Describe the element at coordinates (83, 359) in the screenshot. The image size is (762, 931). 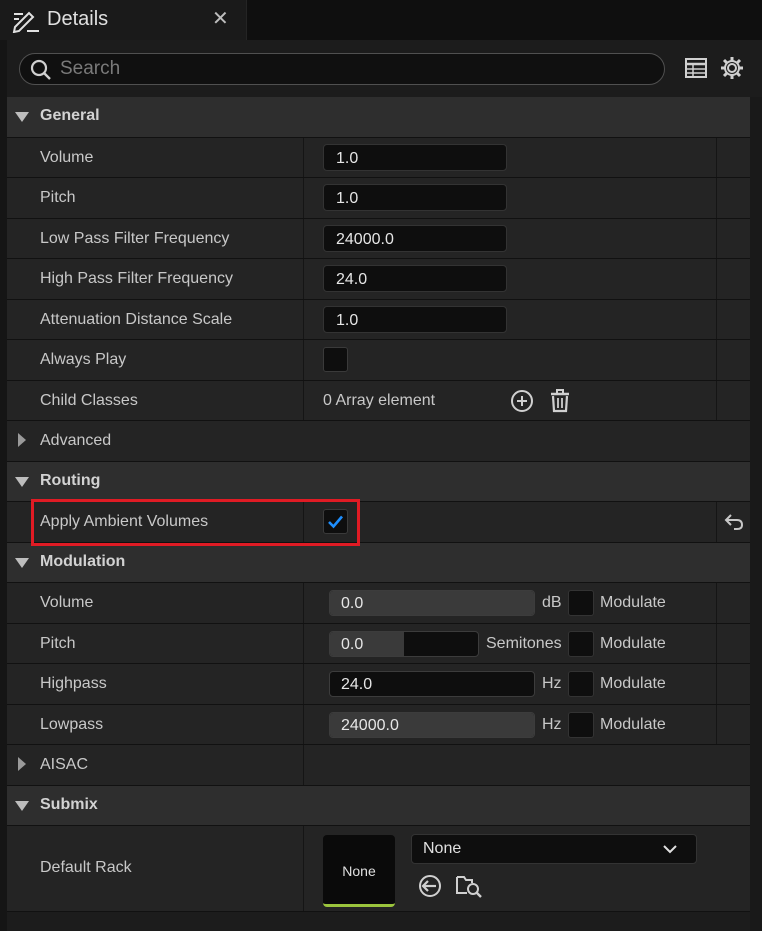
I see `property-label: Always Play` at that location.